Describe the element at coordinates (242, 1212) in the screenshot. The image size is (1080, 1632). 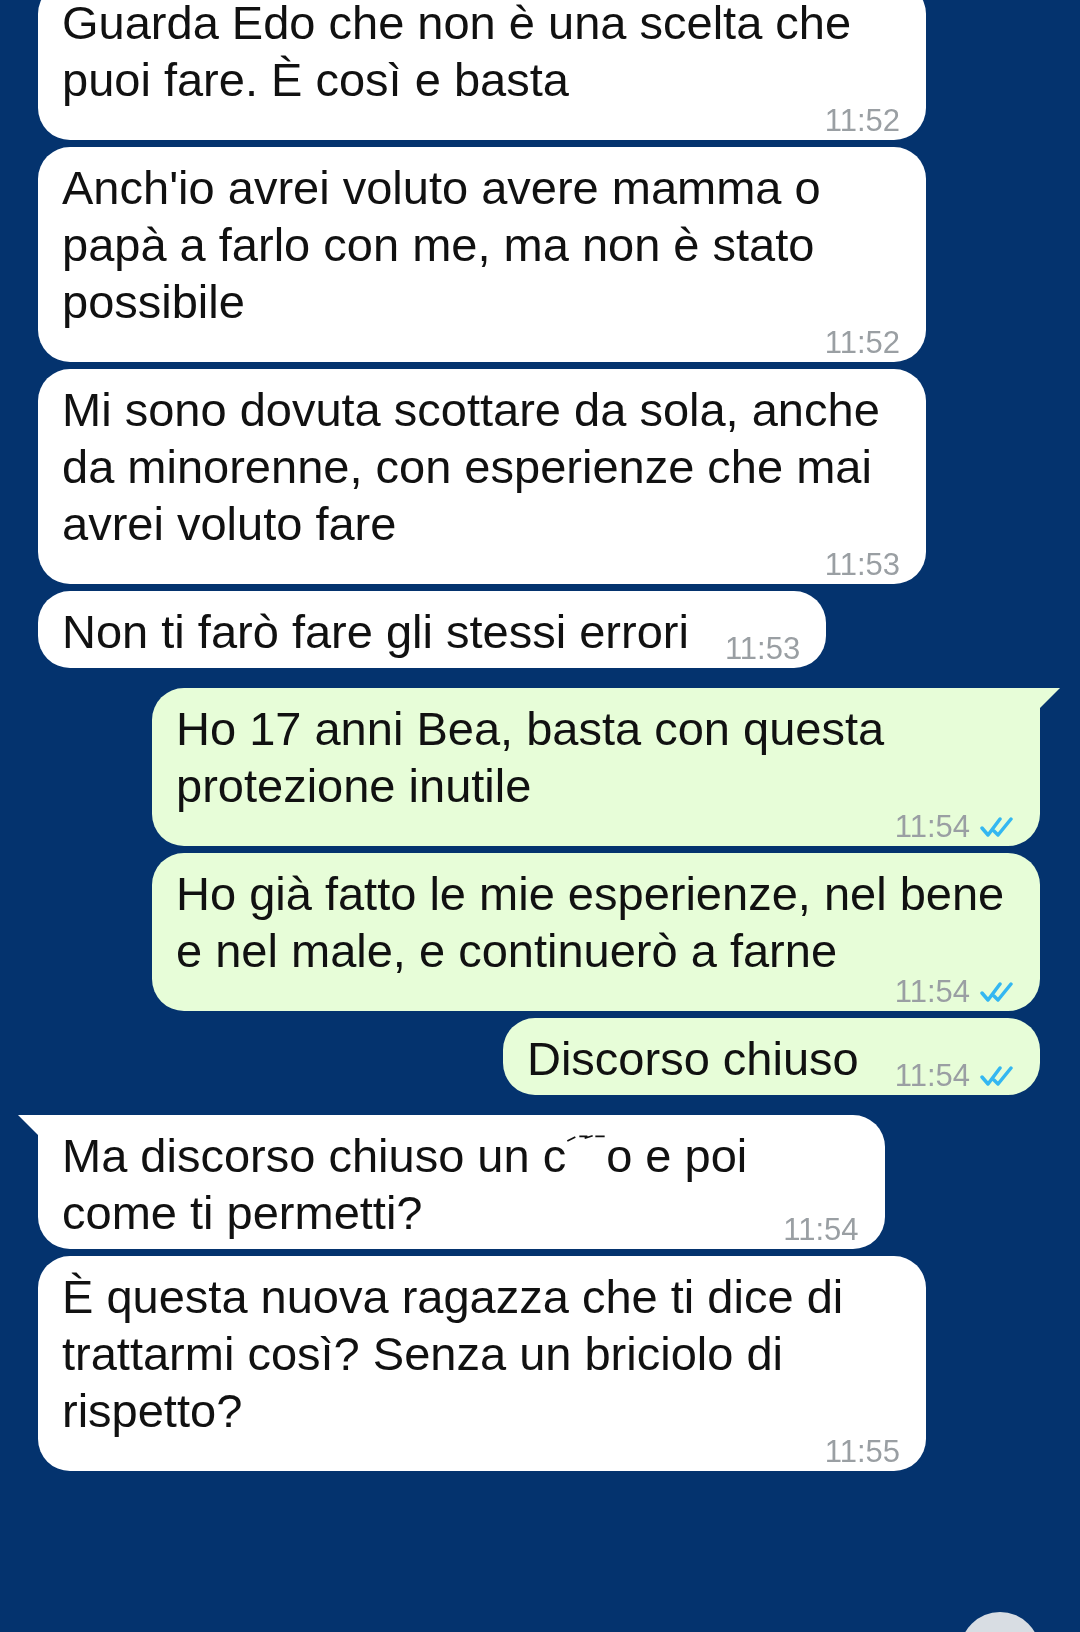
I see `message-text: come ti permetti?` at that location.